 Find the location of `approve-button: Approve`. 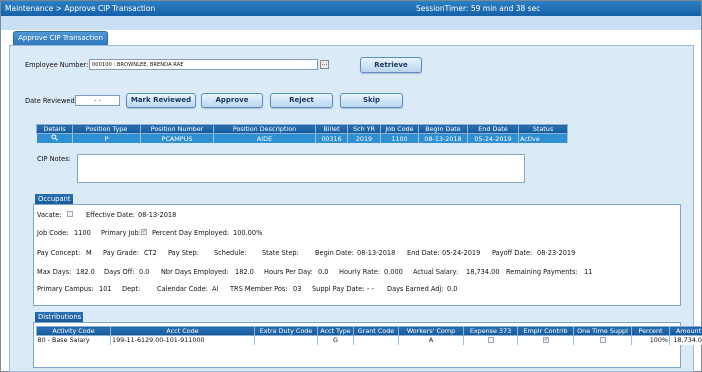

approve-button: Approve is located at coordinates (232, 100).